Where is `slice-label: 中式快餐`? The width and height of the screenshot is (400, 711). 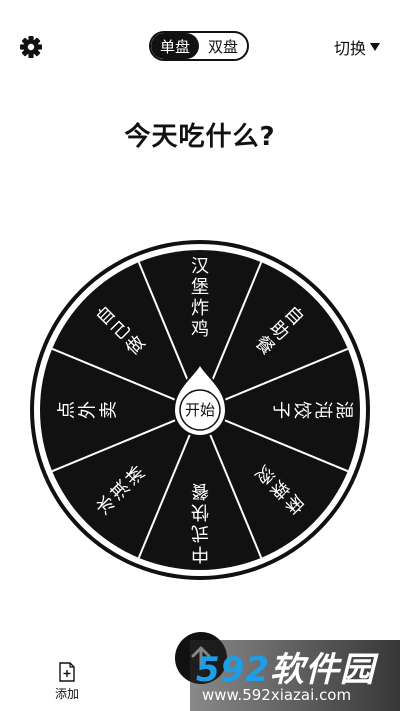 slice-label: 中式快餐 is located at coordinates (200, 522).